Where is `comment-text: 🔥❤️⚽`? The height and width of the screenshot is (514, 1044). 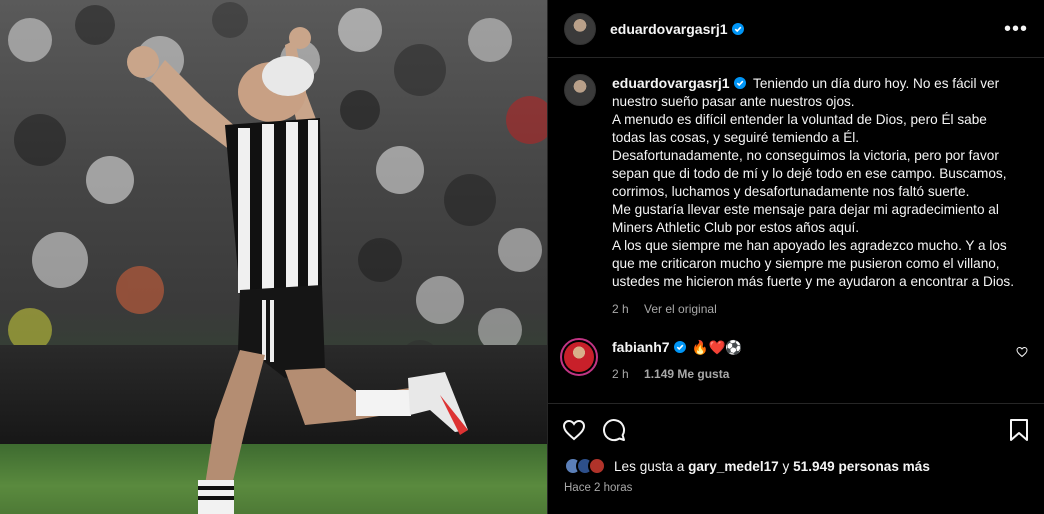 comment-text: 🔥❤️⚽ is located at coordinates (717, 347).